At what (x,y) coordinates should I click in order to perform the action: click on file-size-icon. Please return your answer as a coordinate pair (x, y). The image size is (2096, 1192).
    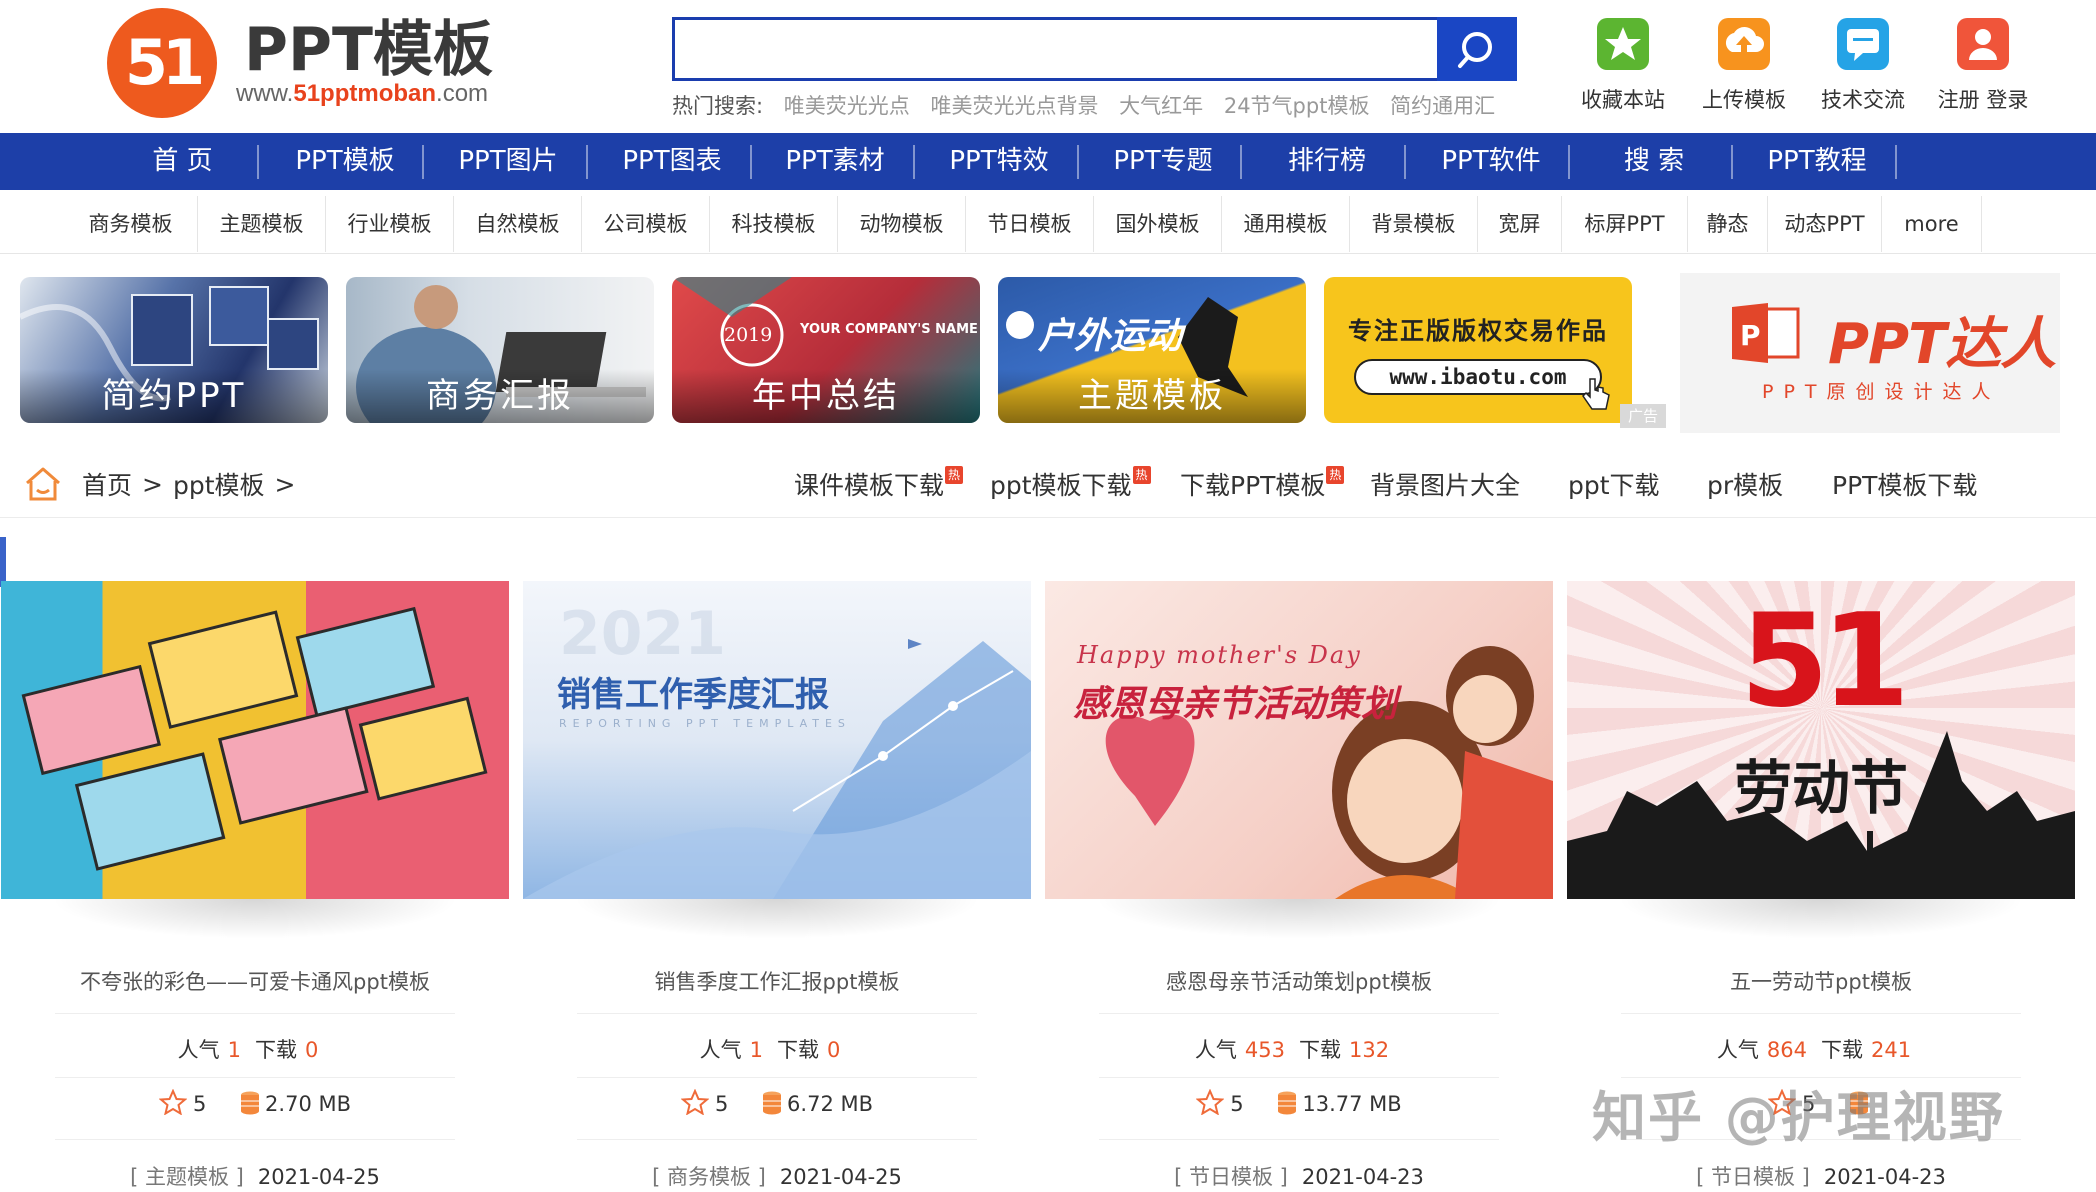
    Looking at the image, I should click on (1287, 1103).